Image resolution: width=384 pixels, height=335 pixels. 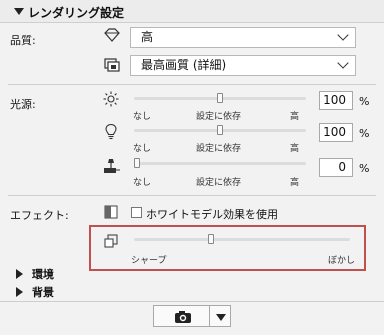 I want to click on background-section-title: 背景, so click(x=43, y=292).